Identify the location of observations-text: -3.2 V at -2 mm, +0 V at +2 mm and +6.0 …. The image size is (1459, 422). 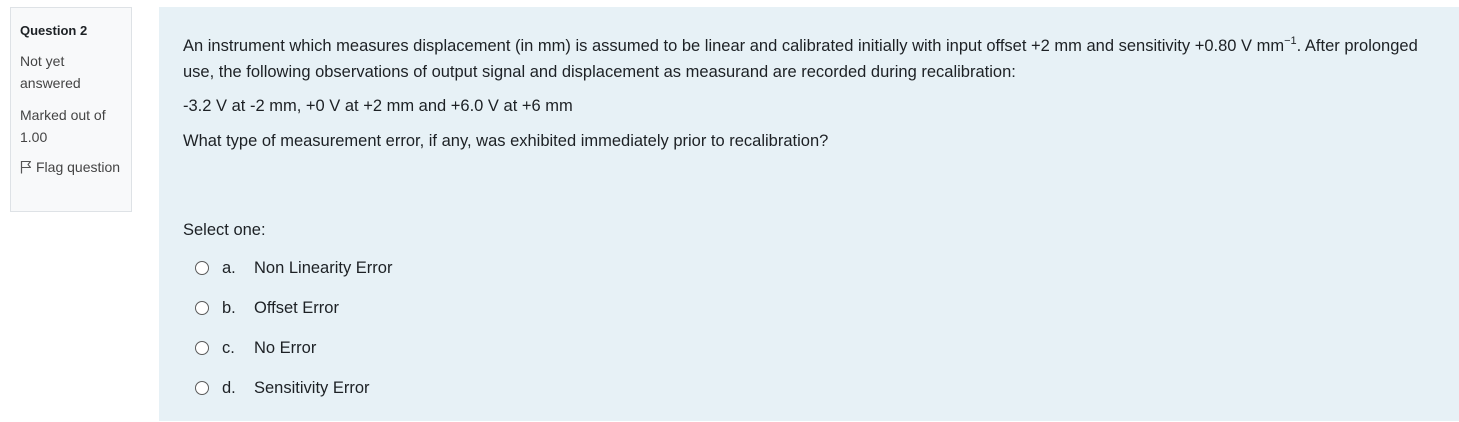
(378, 106).